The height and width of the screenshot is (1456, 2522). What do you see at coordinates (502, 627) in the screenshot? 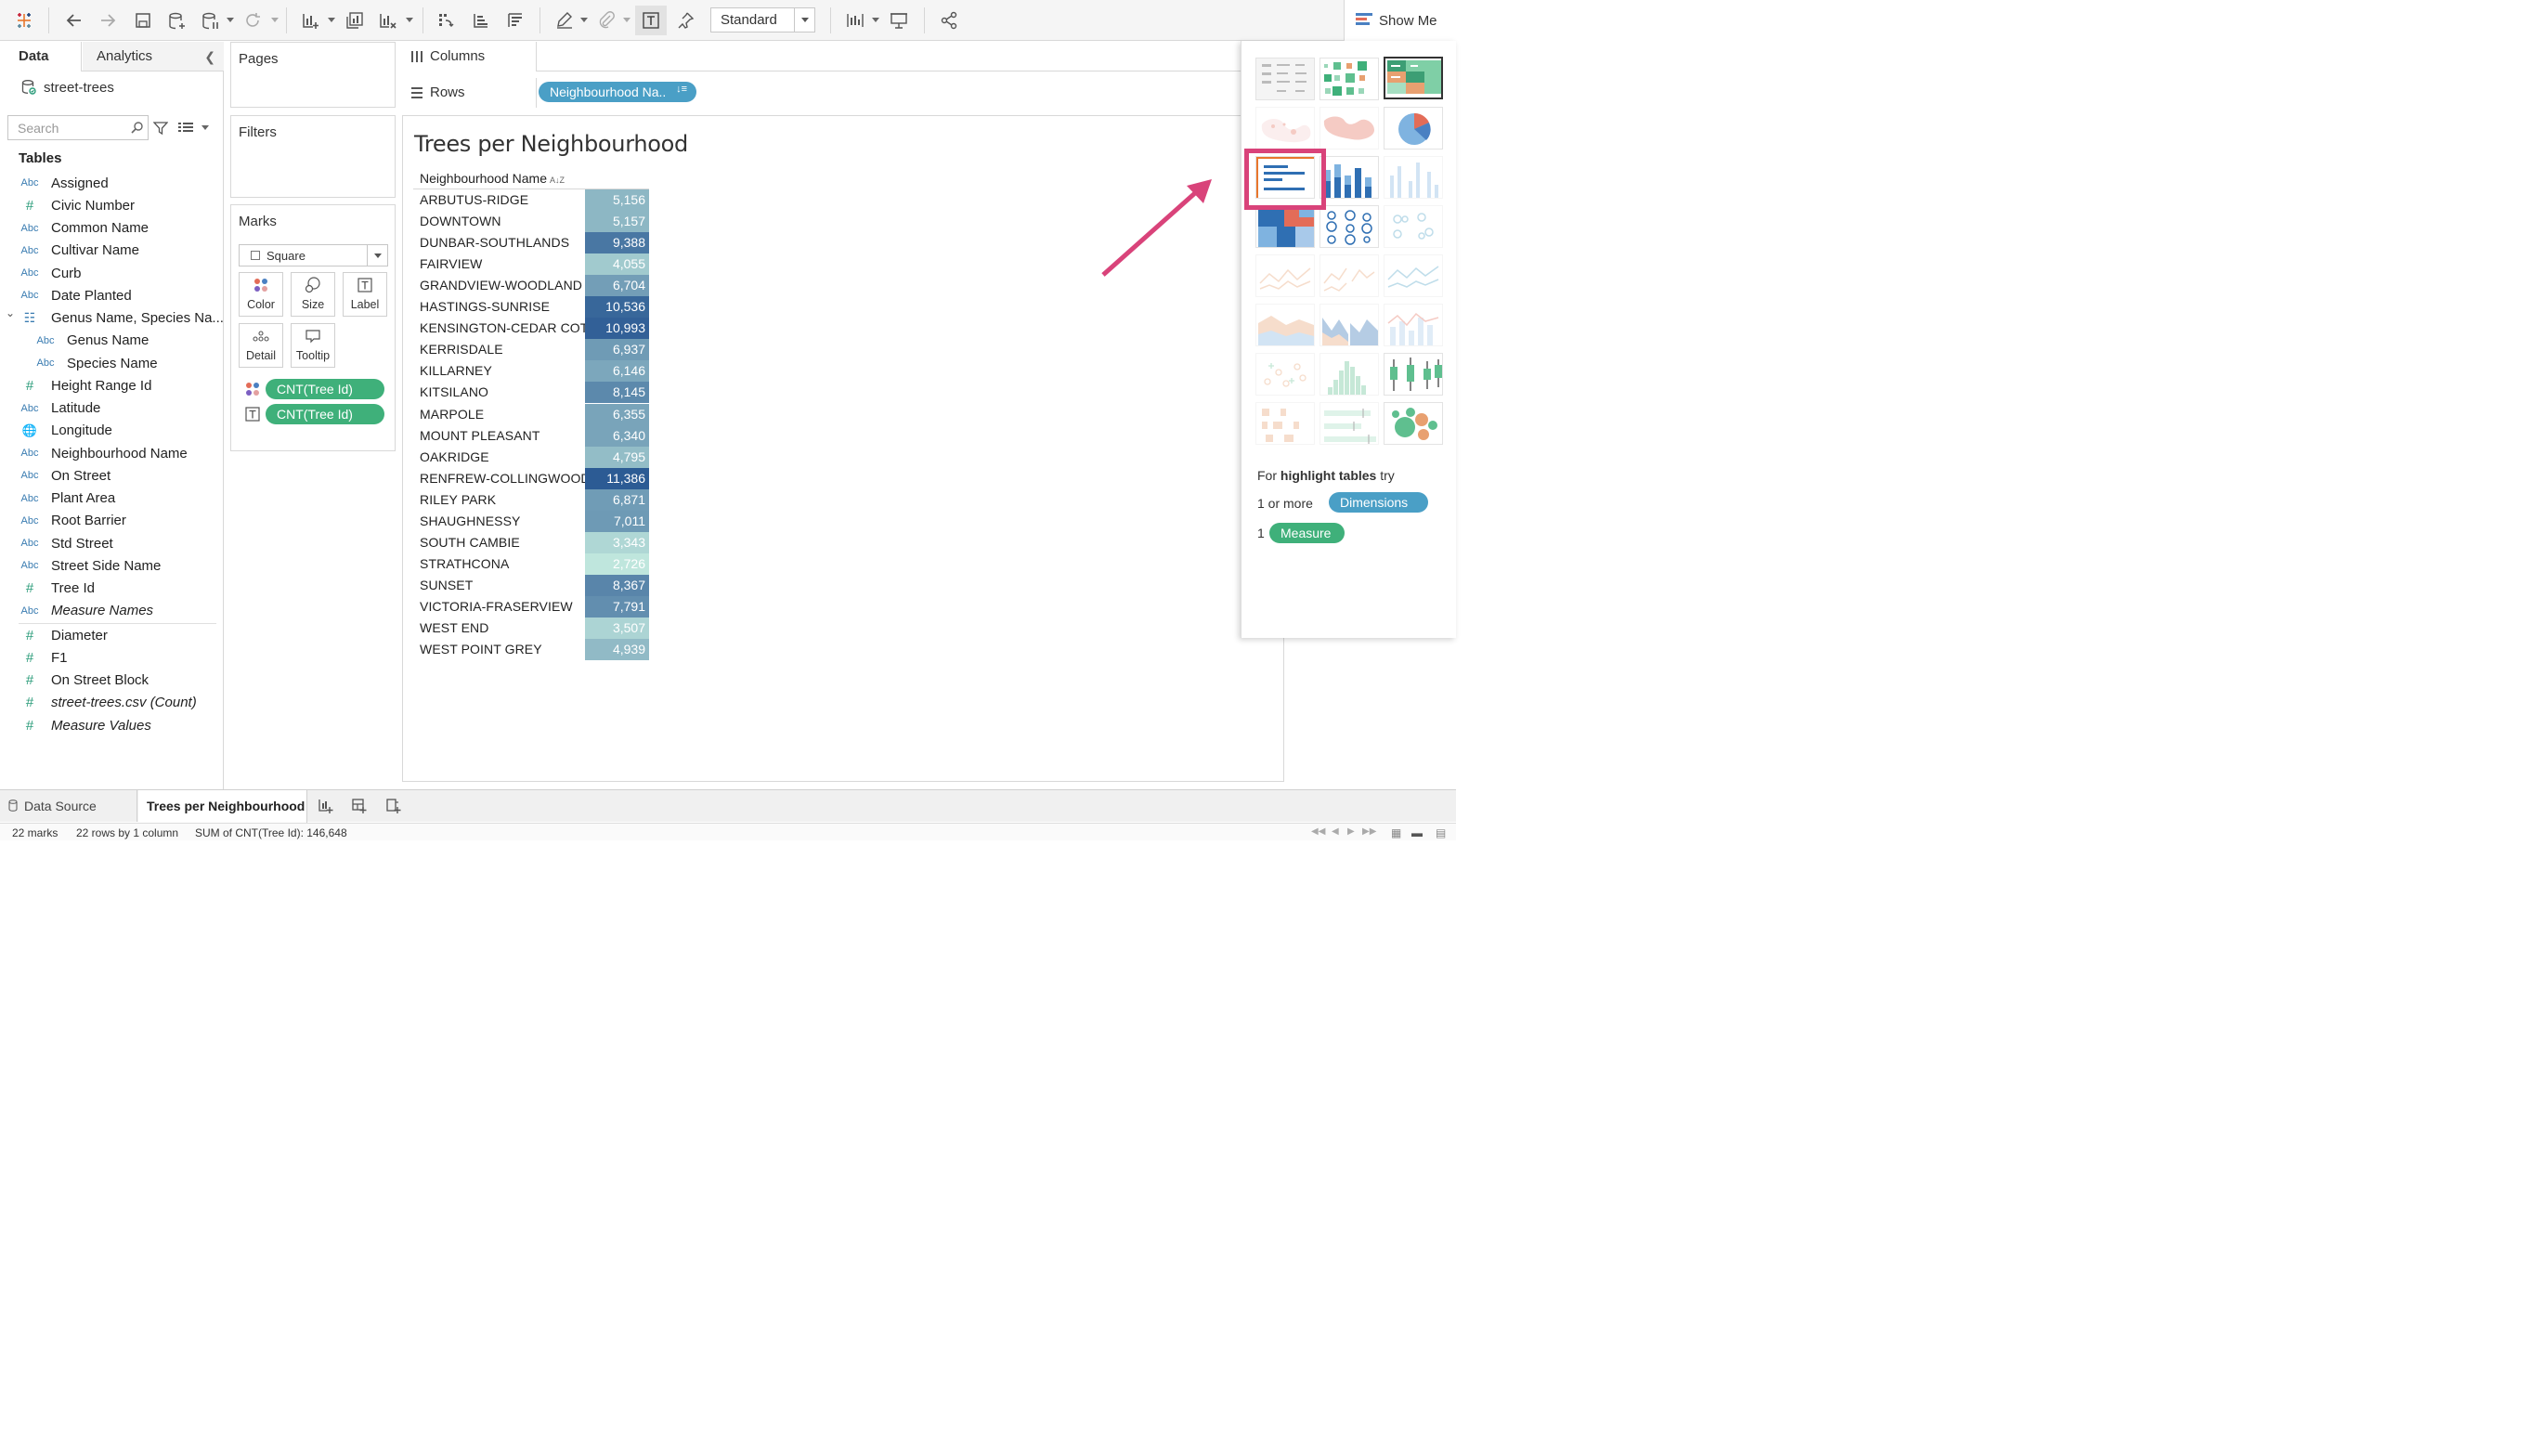
I see `row-header: WEST END` at bounding box center [502, 627].